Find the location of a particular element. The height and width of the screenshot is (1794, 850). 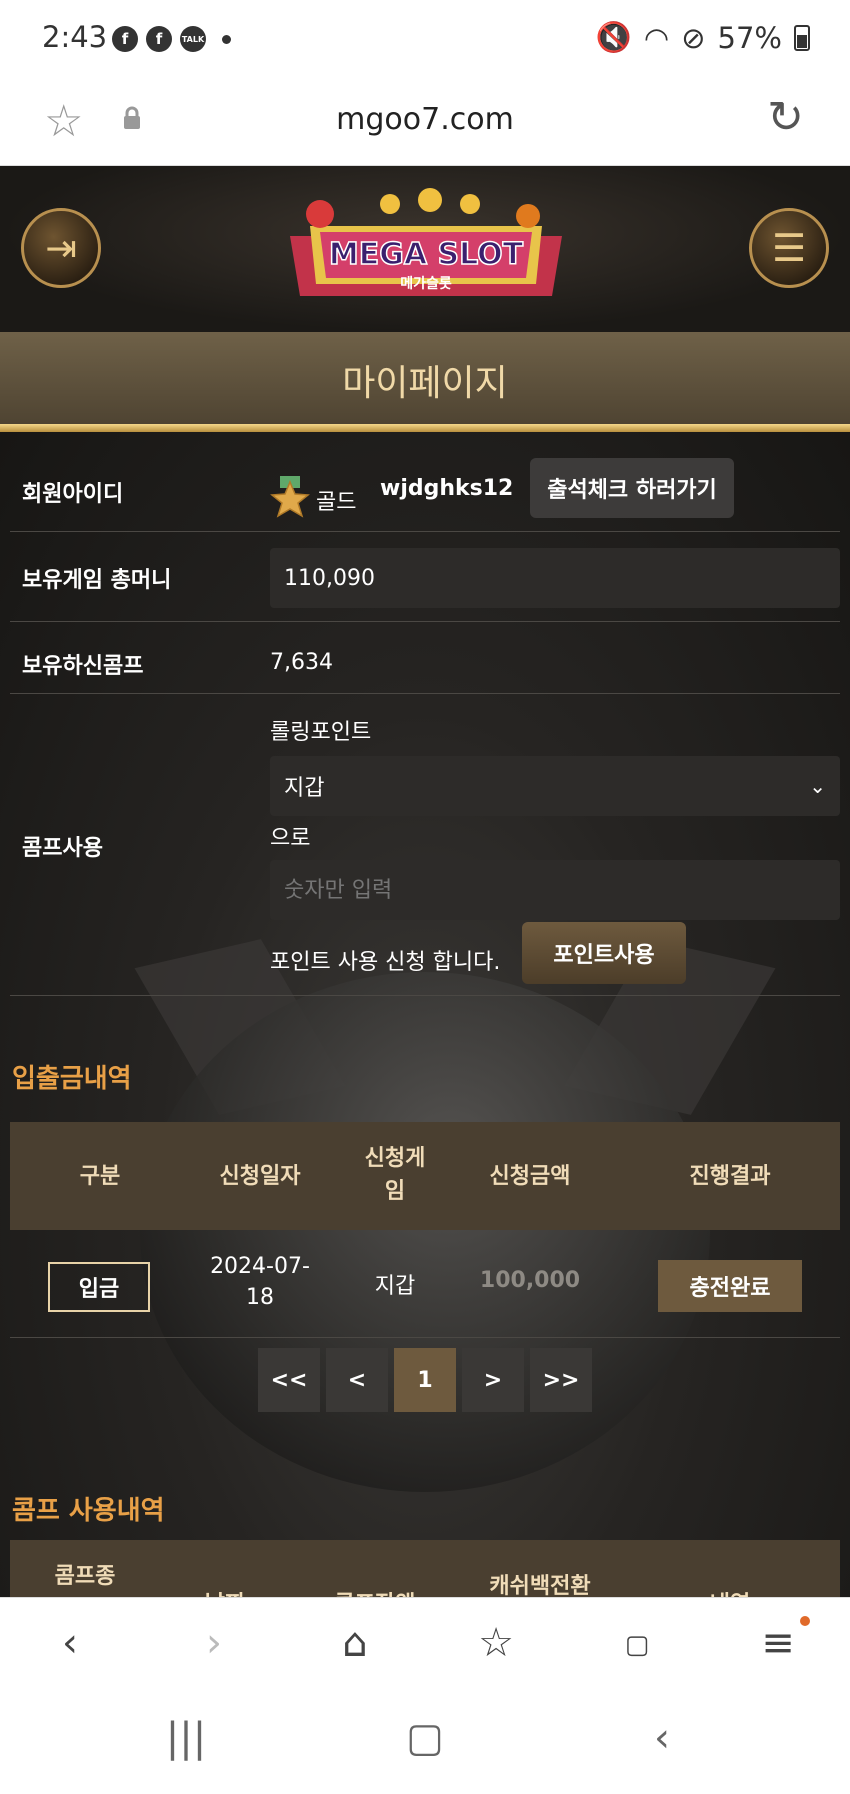

back-icon: ‹ is located at coordinates (70, 1643).